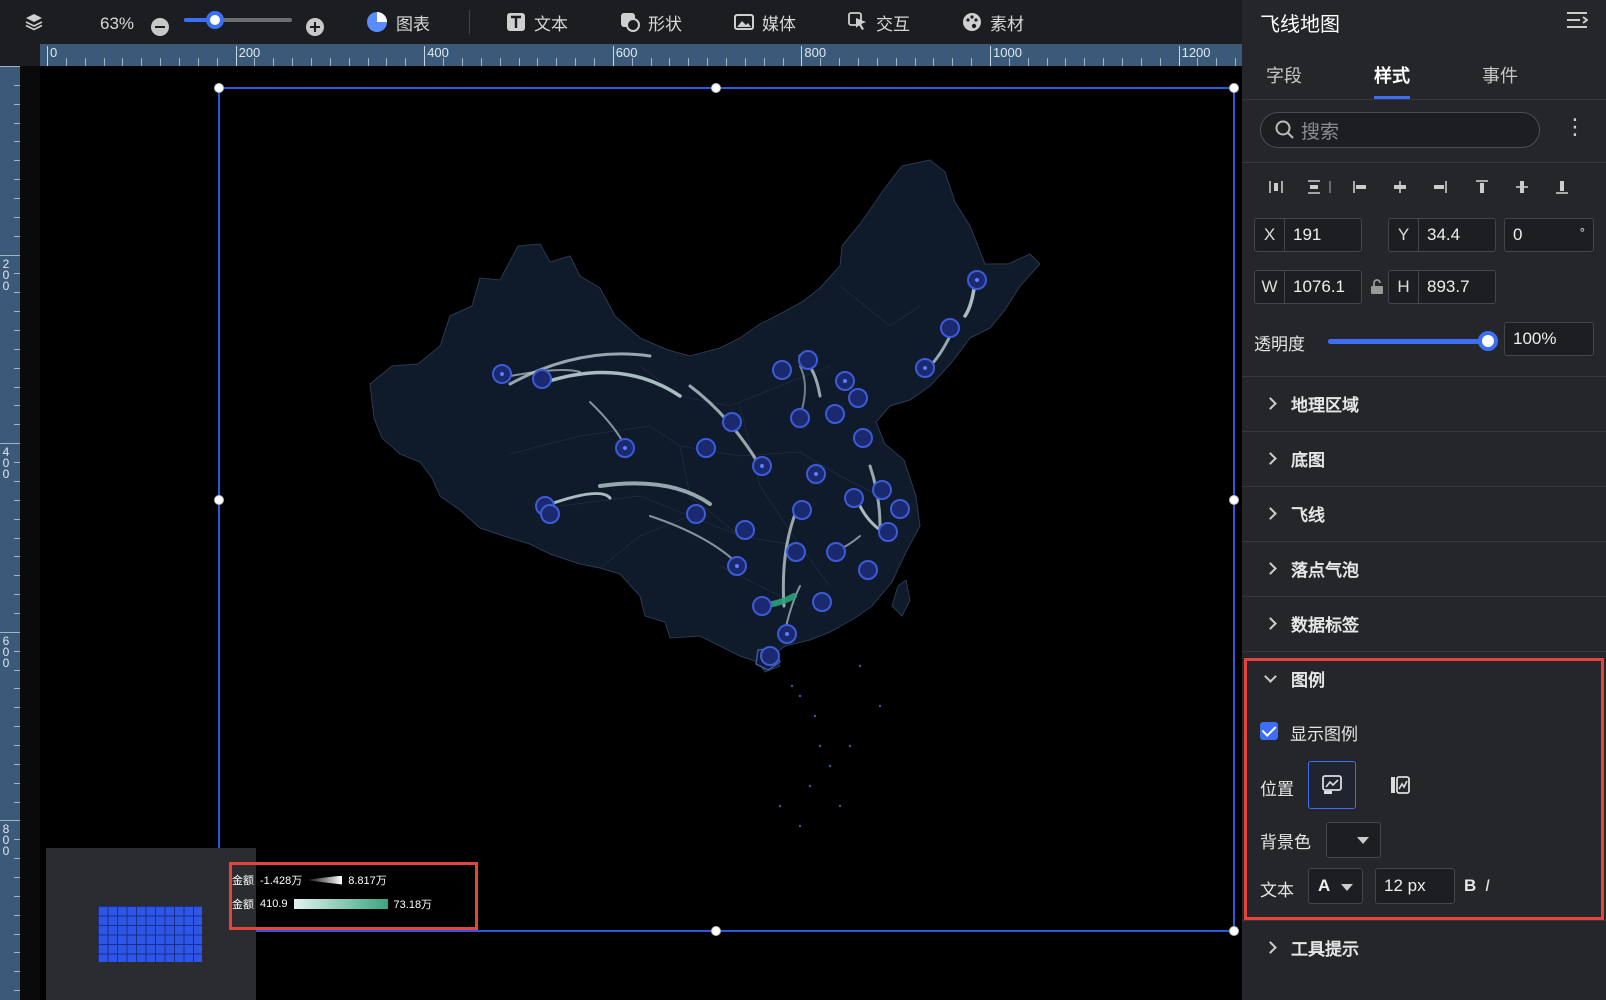 This screenshot has width=1606, height=1000. I want to click on legend-position-bottom-left-button, so click(1332, 785).